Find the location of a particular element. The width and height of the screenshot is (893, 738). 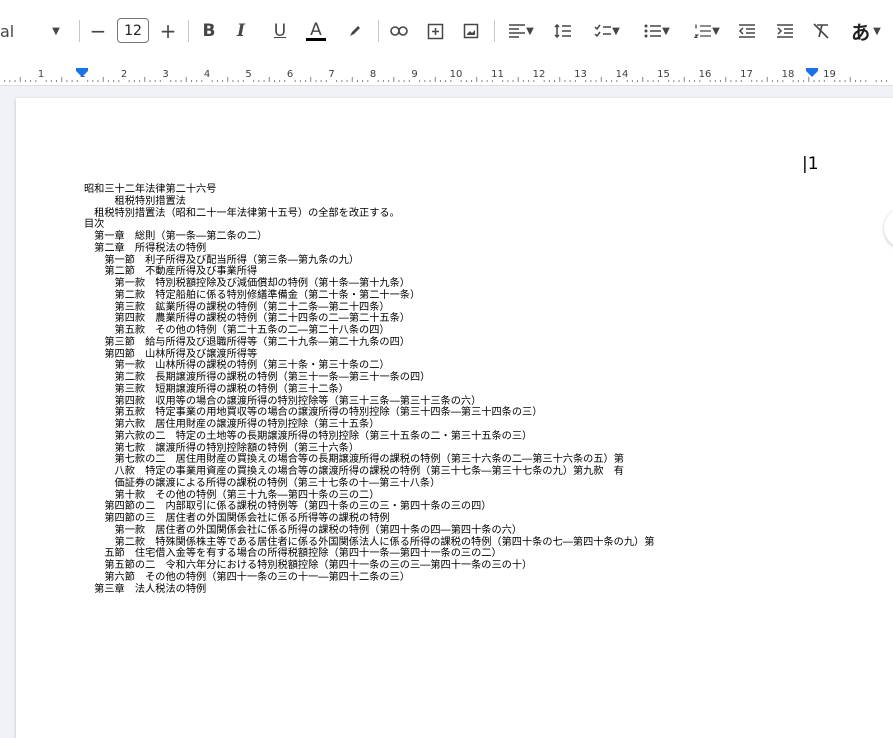

document-line: 租税特別措置法 is located at coordinates (135, 201).